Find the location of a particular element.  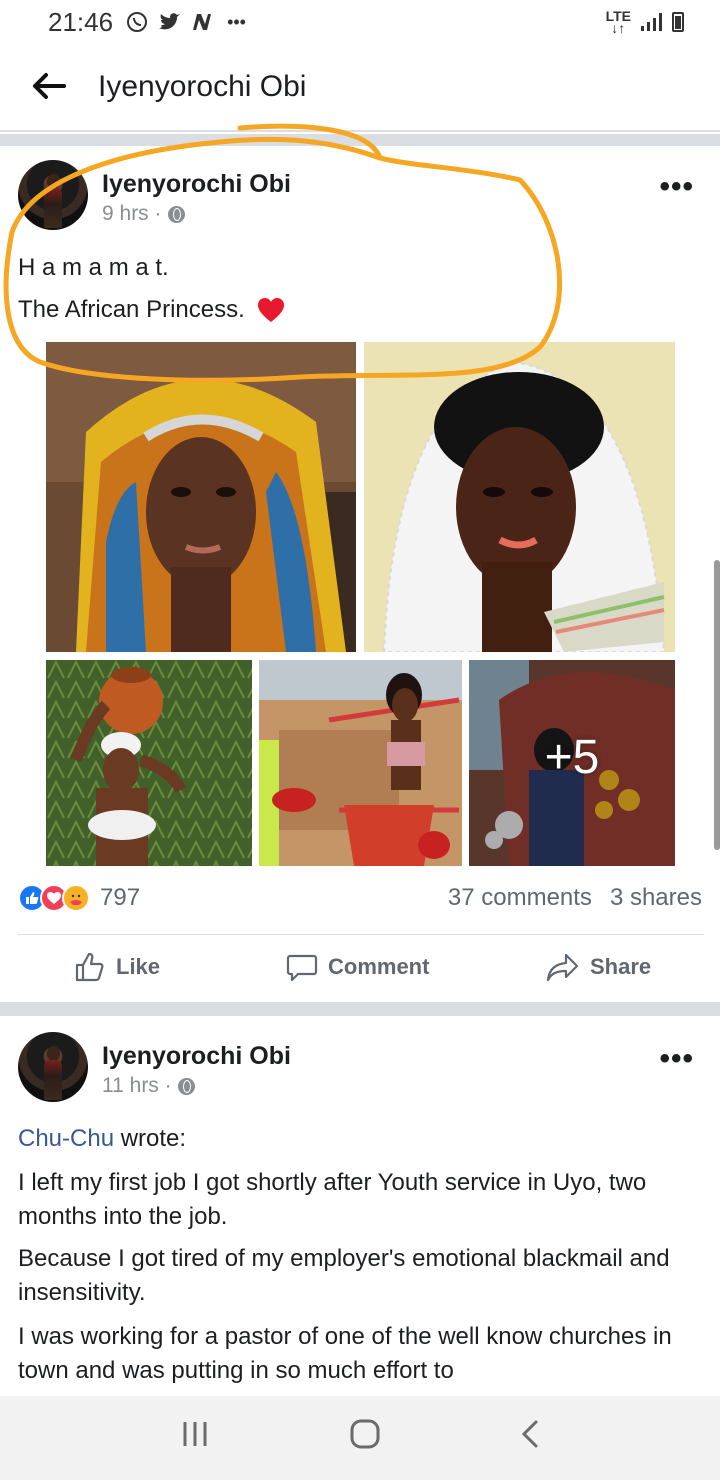

twitter-icon is located at coordinates (170, 21).